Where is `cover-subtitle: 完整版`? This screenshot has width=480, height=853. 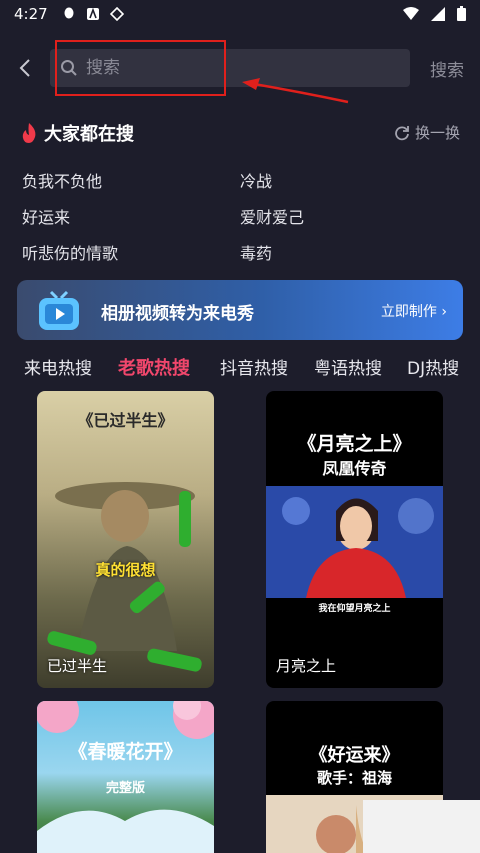 cover-subtitle: 完整版 is located at coordinates (125, 788).